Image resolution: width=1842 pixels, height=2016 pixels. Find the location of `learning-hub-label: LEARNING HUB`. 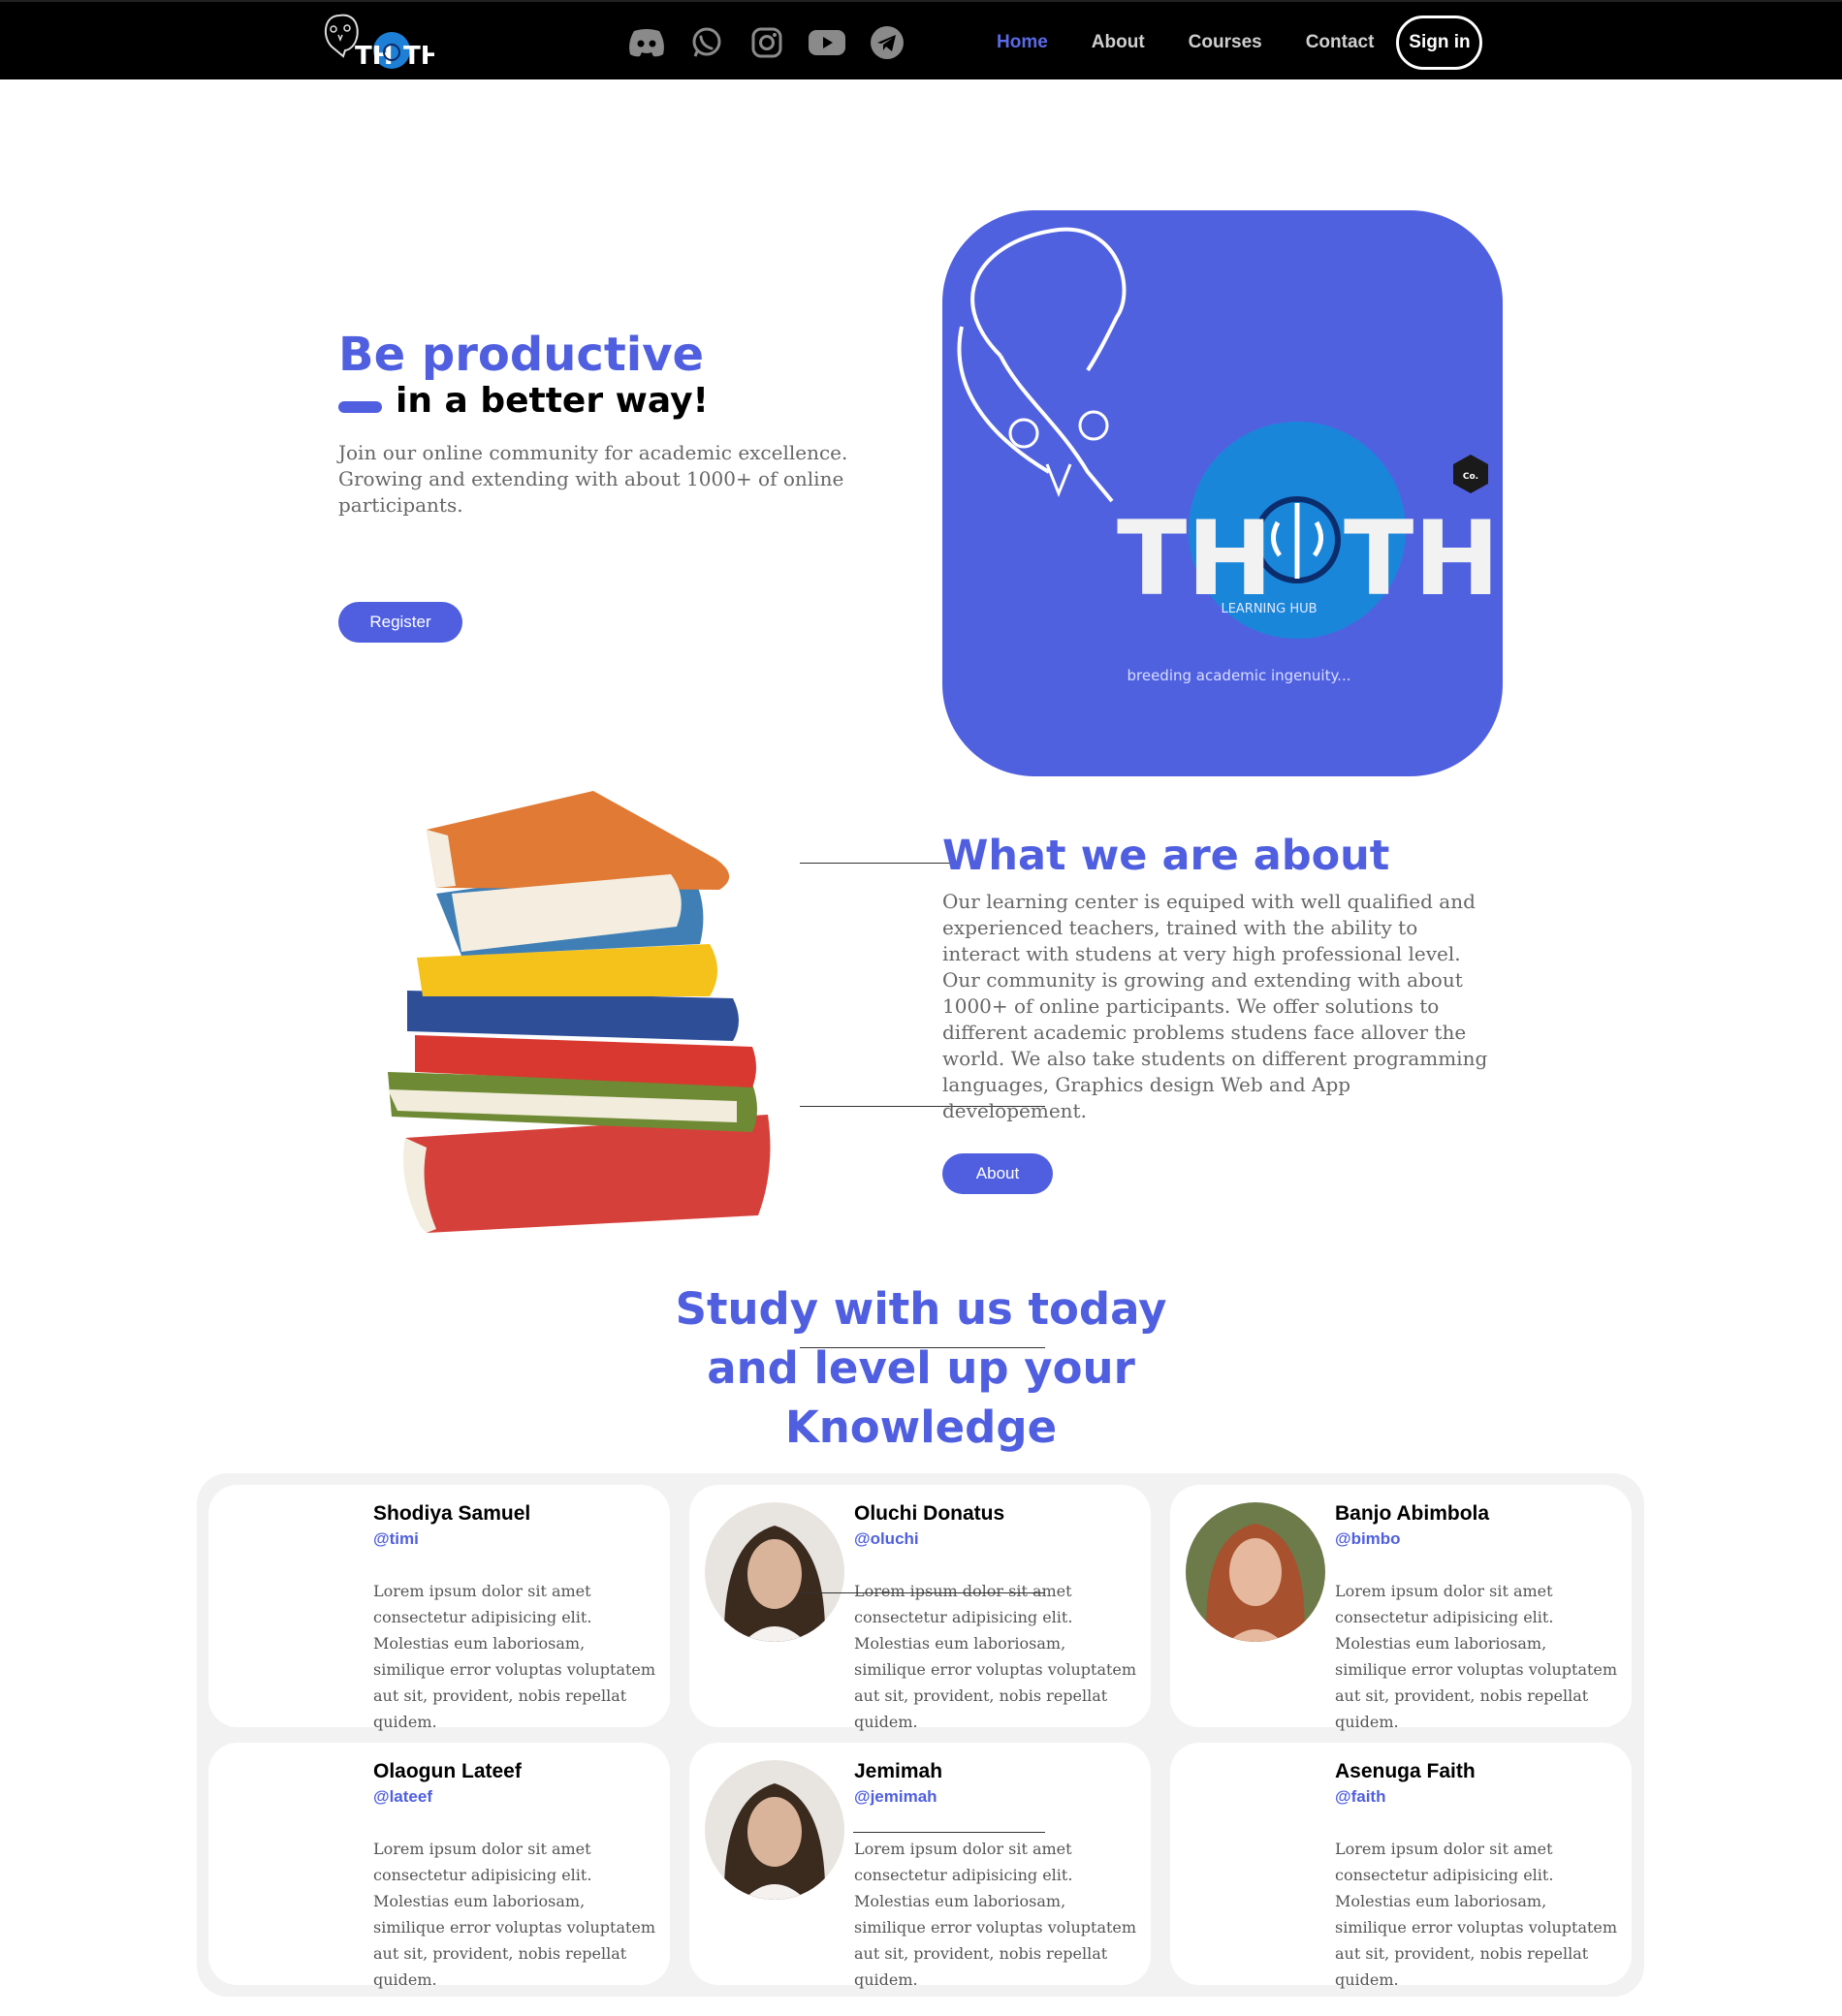

learning-hub-label: LEARNING HUB is located at coordinates (1269, 609).